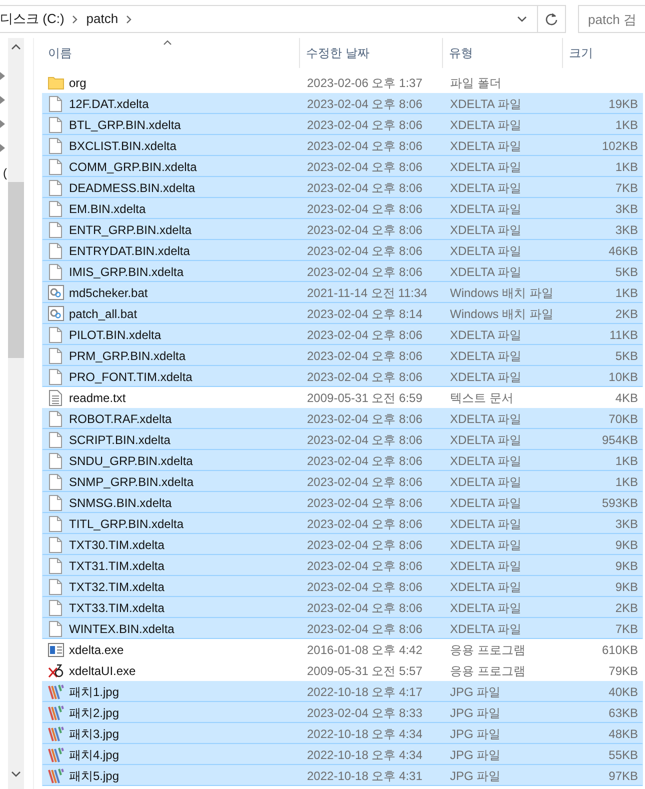 The width and height of the screenshot is (645, 789). I want to click on file-name: 패치1.jpg, so click(94, 691).